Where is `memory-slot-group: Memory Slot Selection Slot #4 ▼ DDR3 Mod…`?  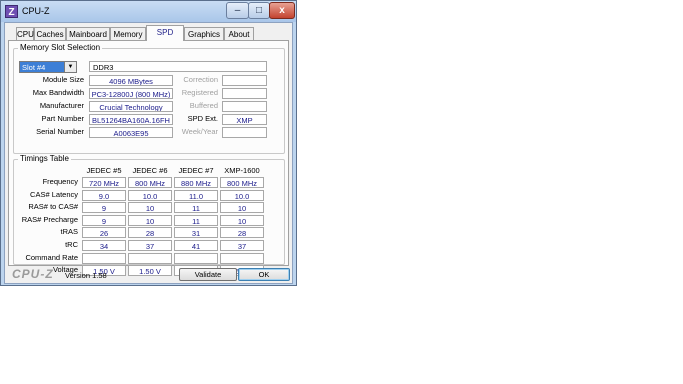
memory-slot-group: Memory Slot Selection Slot #4 ▼ DDR3 Mod… is located at coordinates (149, 98).